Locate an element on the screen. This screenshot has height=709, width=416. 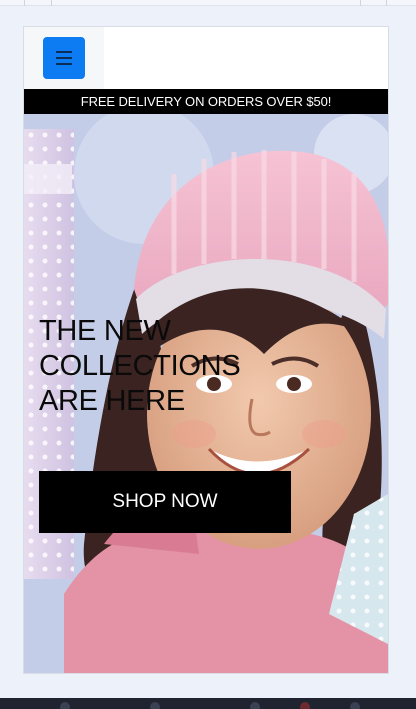
hero-title-line: THE NEW is located at coordinates (105, 331).